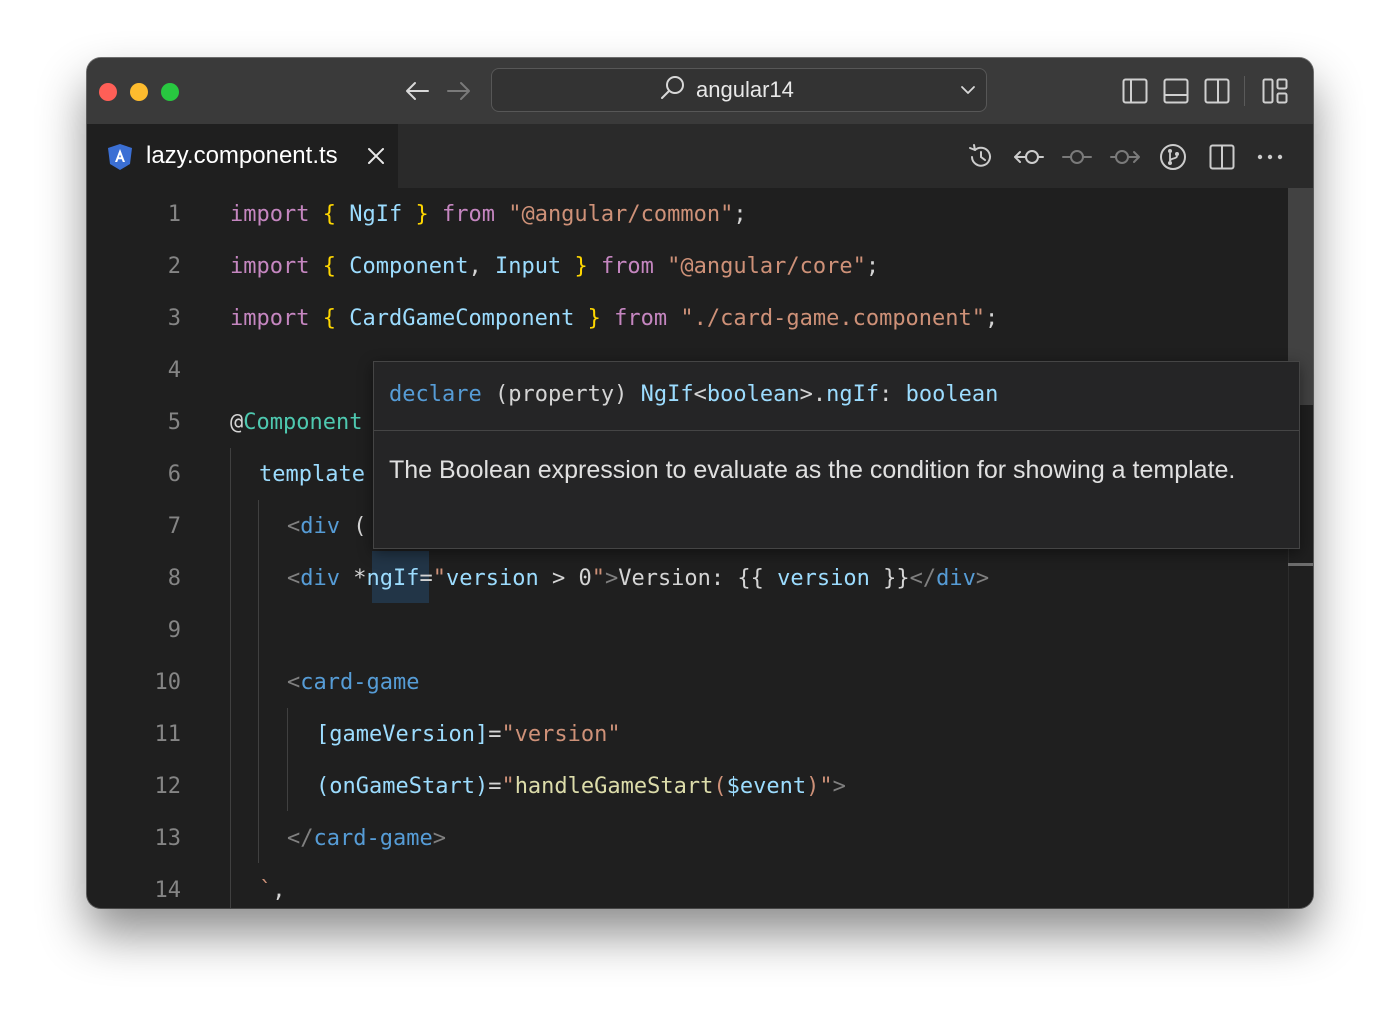 The height and width of the screenshot is (1023, 1400). What do you see at coordinates (561, 734) in the screenshot?
I see `code-token: "version"` at bounding box center [561, 734].